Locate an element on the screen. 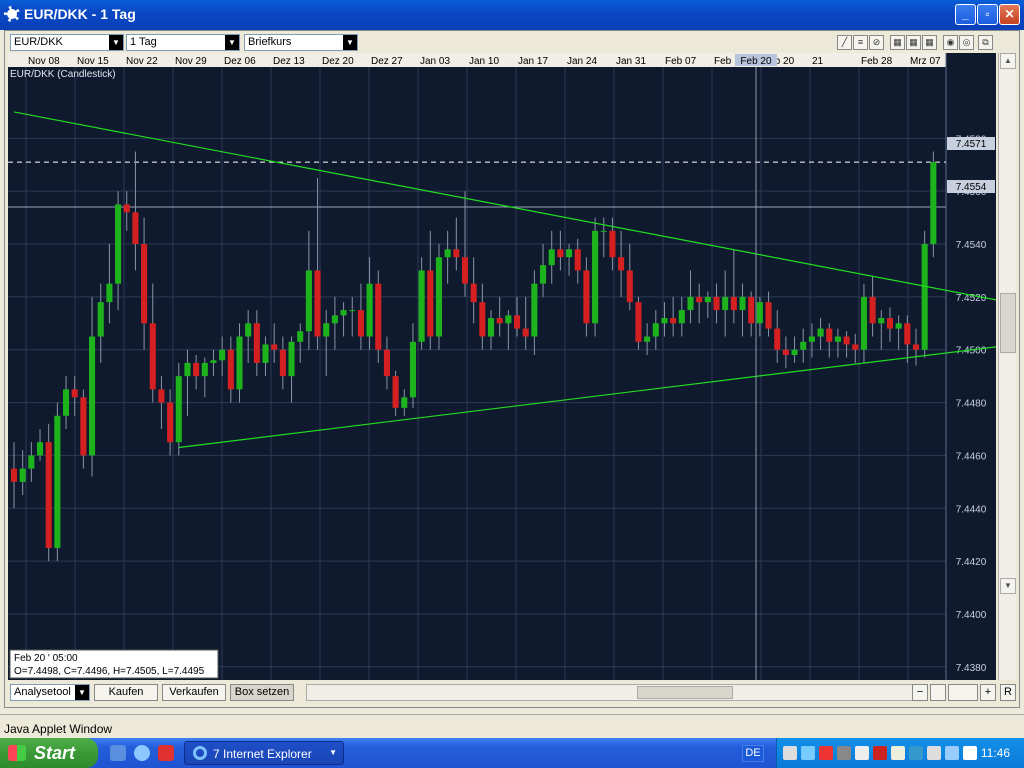  status-text: Java Applet Window is located at coordinates (58, 729).